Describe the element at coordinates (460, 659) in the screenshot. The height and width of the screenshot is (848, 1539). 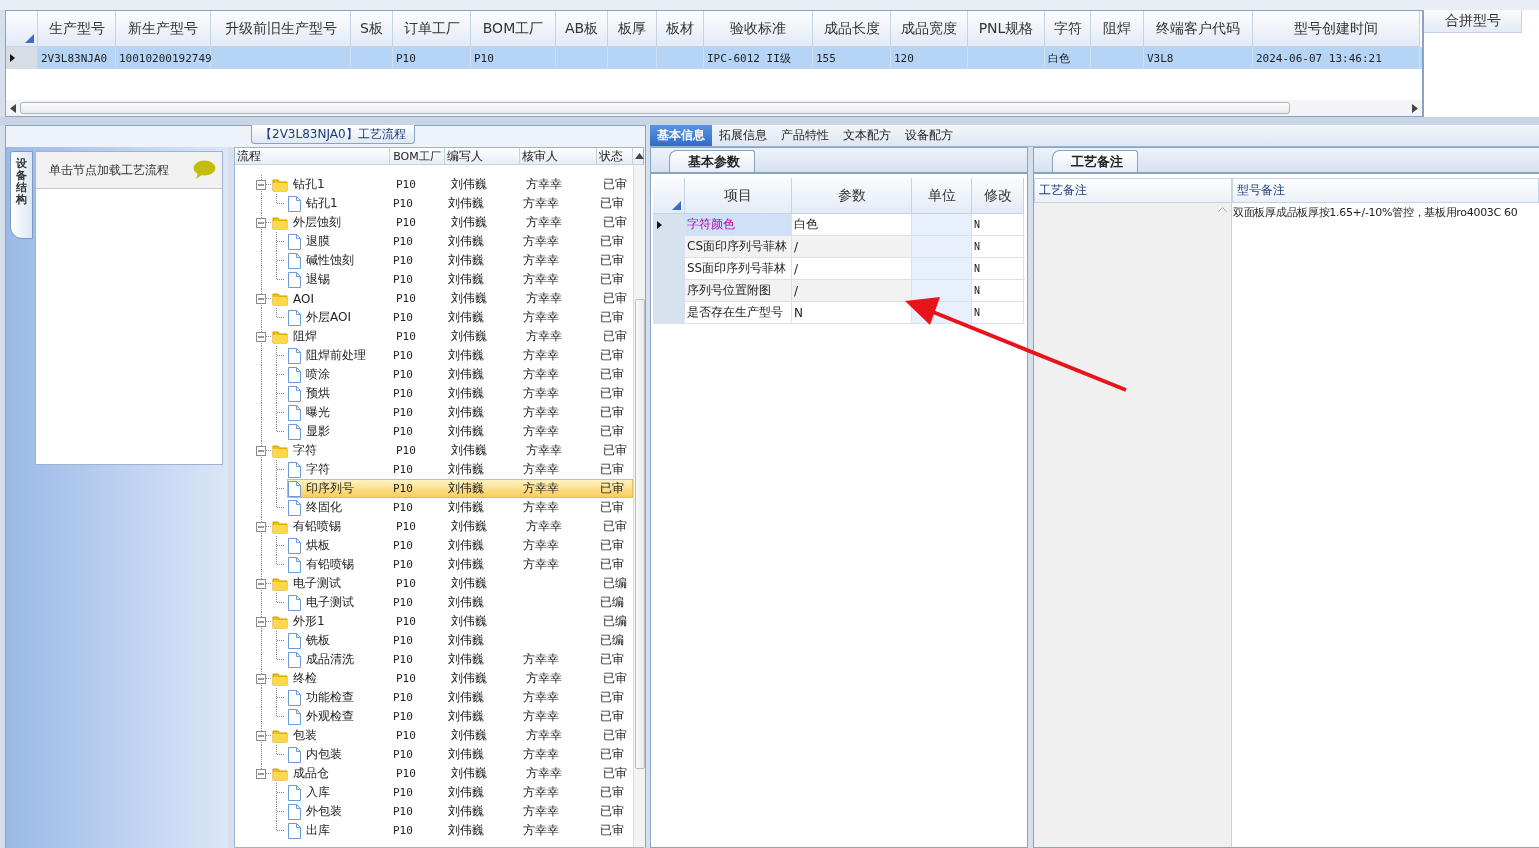
I see `tree-row: 成品清洗 P10 刘伟巍 方幸幸 已审` at that location.